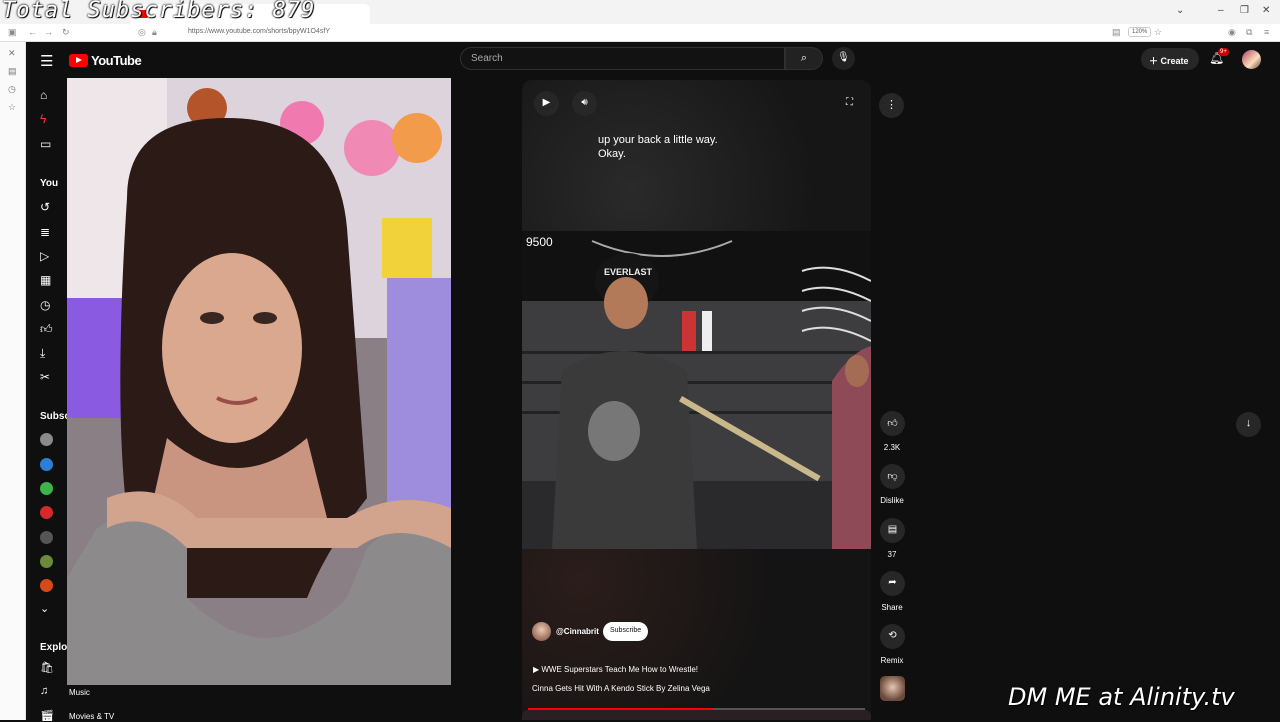 The height and width of the screenshot is (722, 1280). Describe the element at coordinates (1121, 697) in the screenshot. I see `dm-overlay: DM ME at Alinity.tv` at that location.